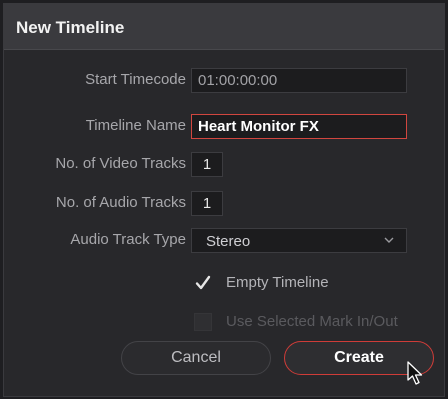  I want to click on use-mark-in-out-checkbox, so click(203, 322).